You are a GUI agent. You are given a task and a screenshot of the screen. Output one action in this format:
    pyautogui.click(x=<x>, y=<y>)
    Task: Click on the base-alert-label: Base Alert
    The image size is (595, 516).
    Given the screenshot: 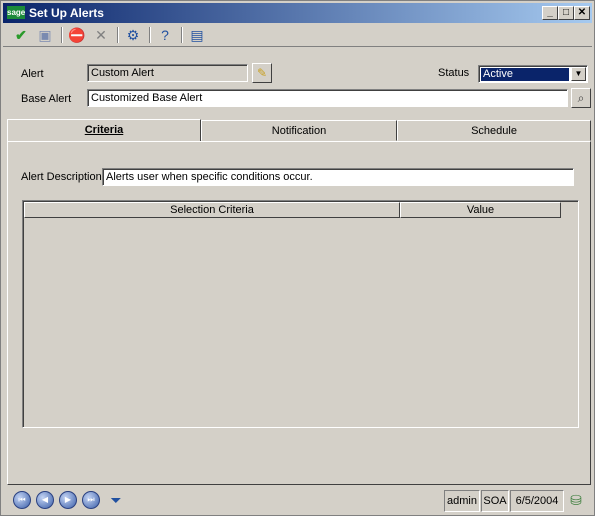 What is the action you would take?
    pyautogui.click(x=46, y=99)
    